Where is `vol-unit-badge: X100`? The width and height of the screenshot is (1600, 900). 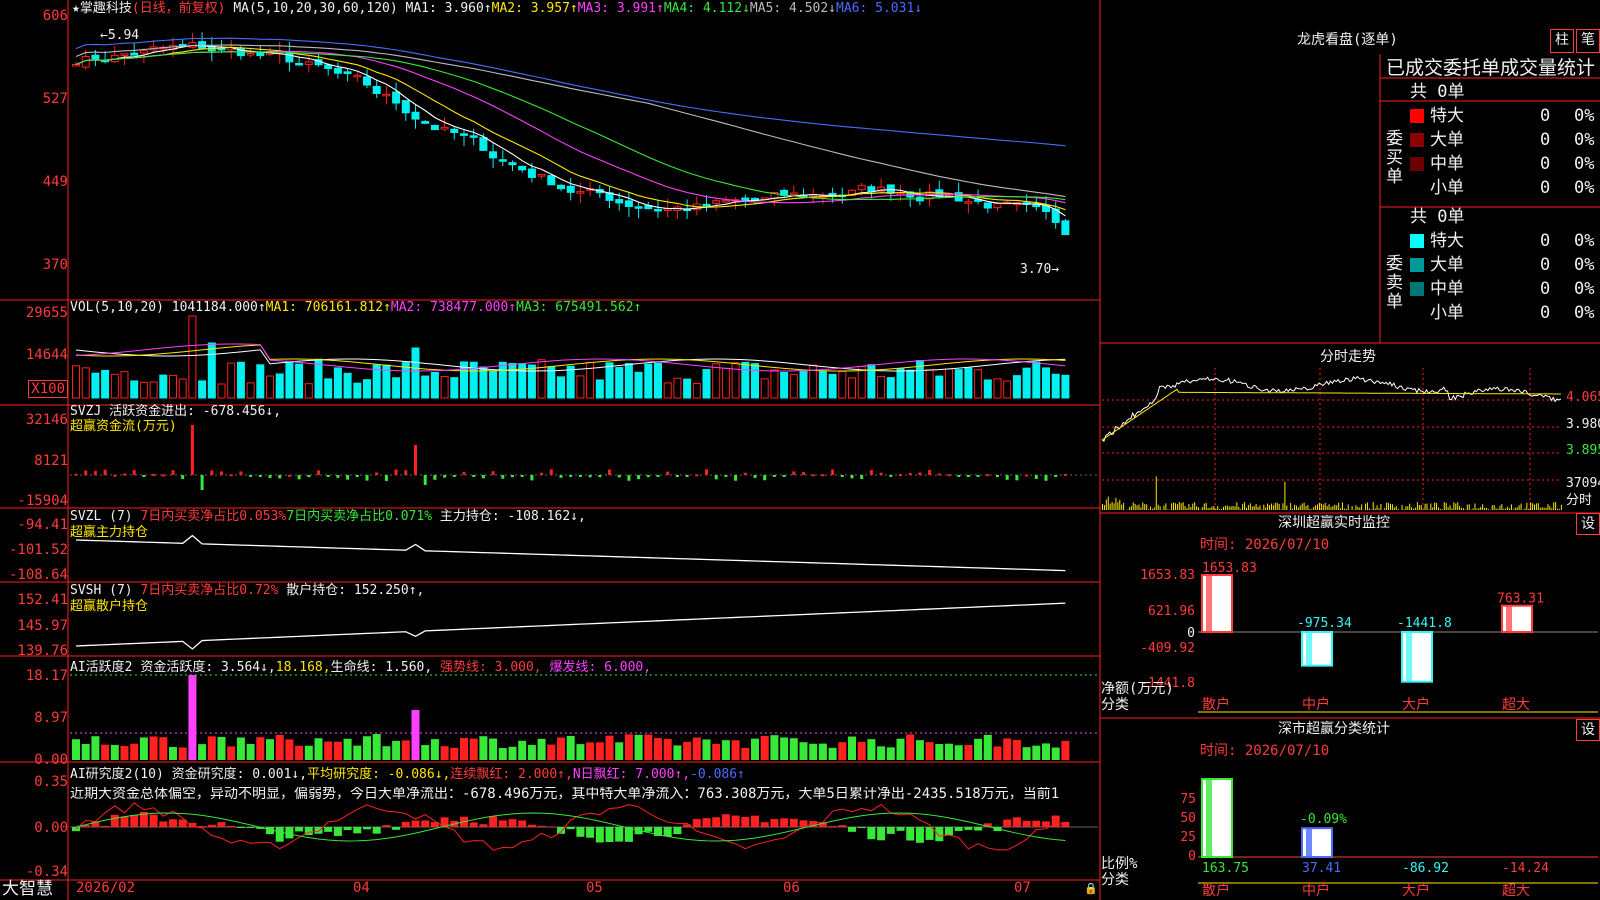 vol-unit-badge: X100 is located at coordinates (48, 389).